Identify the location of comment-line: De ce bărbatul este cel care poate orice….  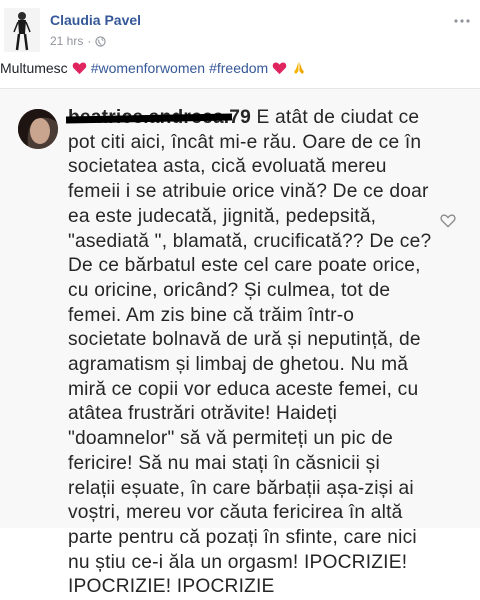
(244, 266).